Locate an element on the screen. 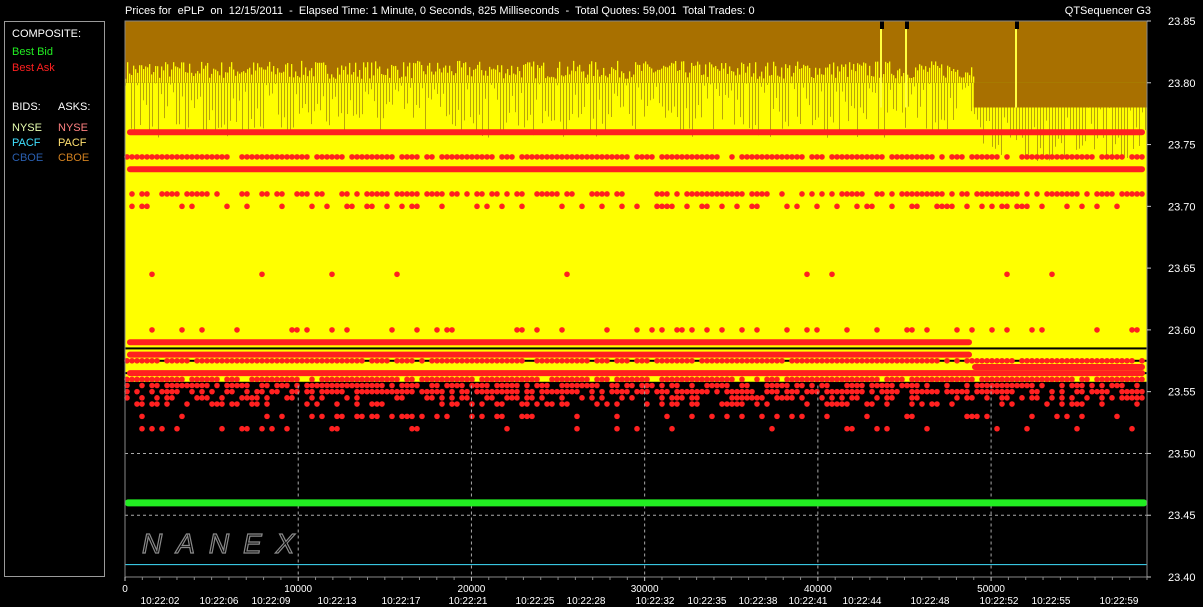 The image size is (1203, 607). ask-row-23.555 is located at coordinates (632, 385).